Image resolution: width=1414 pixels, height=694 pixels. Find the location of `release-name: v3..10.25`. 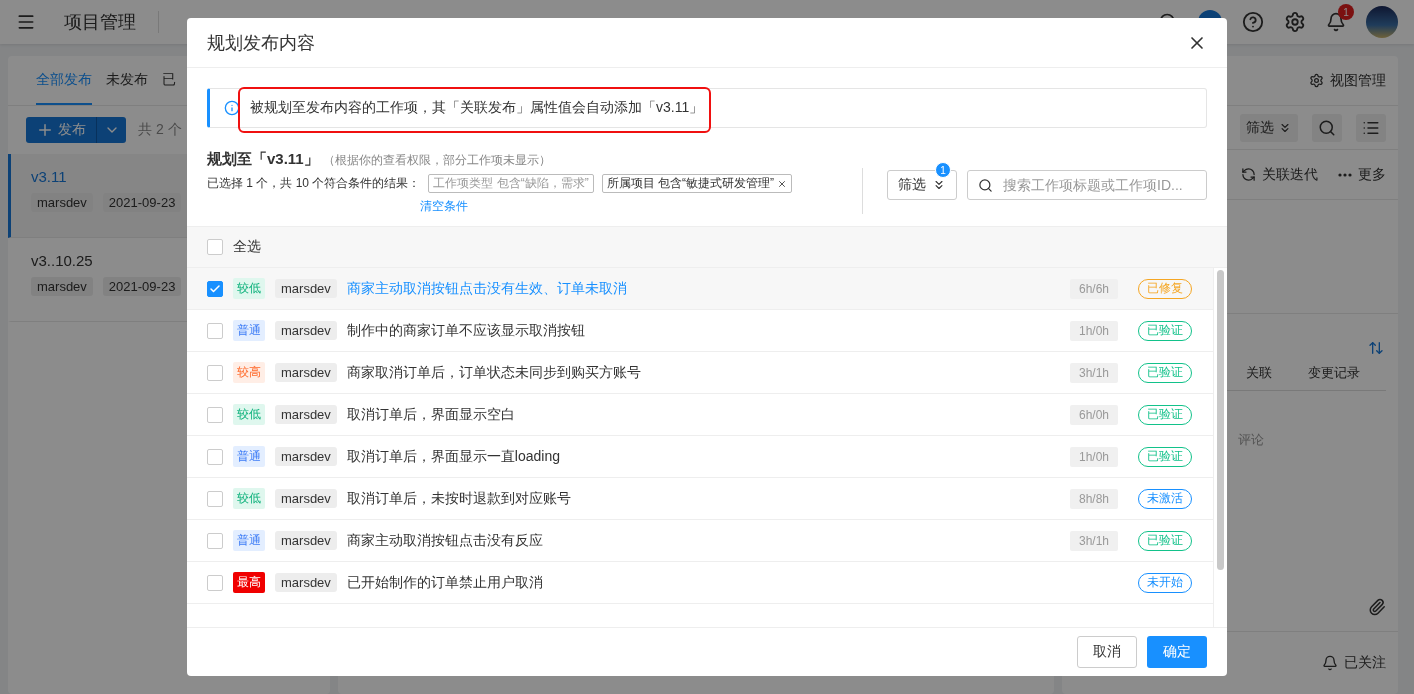

release-name: v3..10.25 is located at coordinates (62, 260).